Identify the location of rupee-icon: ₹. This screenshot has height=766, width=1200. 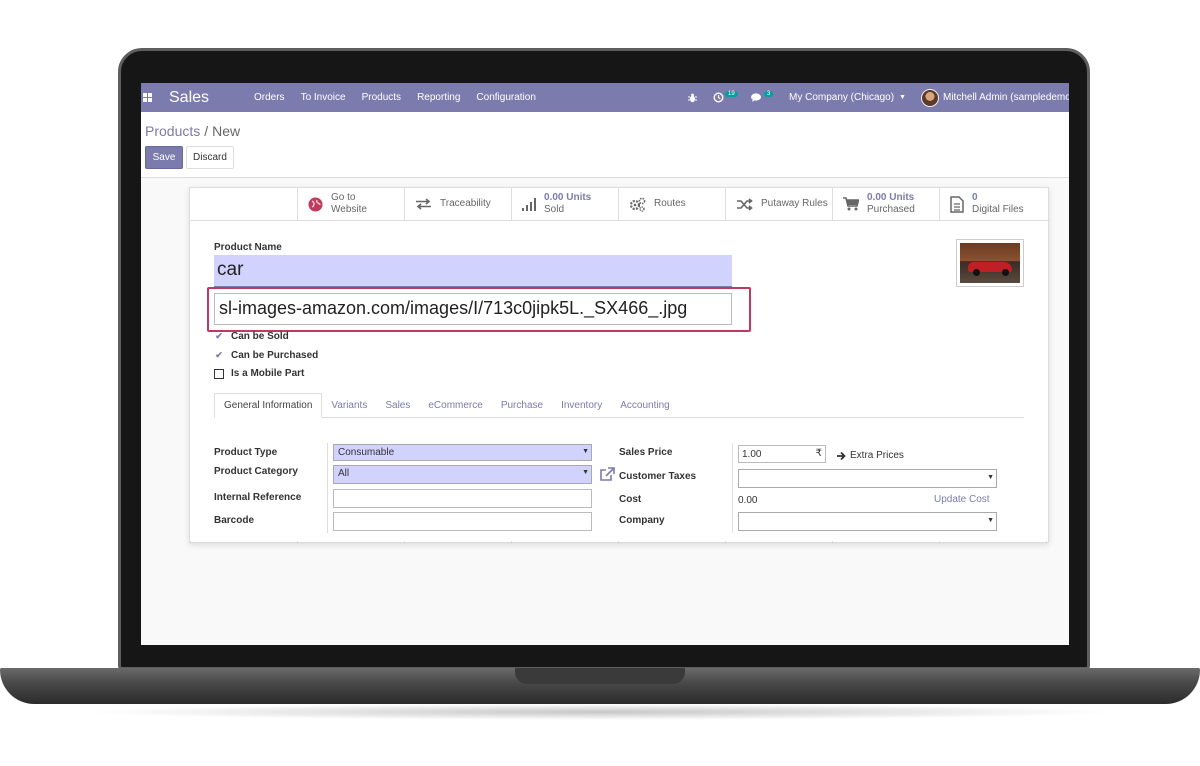
(818, 453).